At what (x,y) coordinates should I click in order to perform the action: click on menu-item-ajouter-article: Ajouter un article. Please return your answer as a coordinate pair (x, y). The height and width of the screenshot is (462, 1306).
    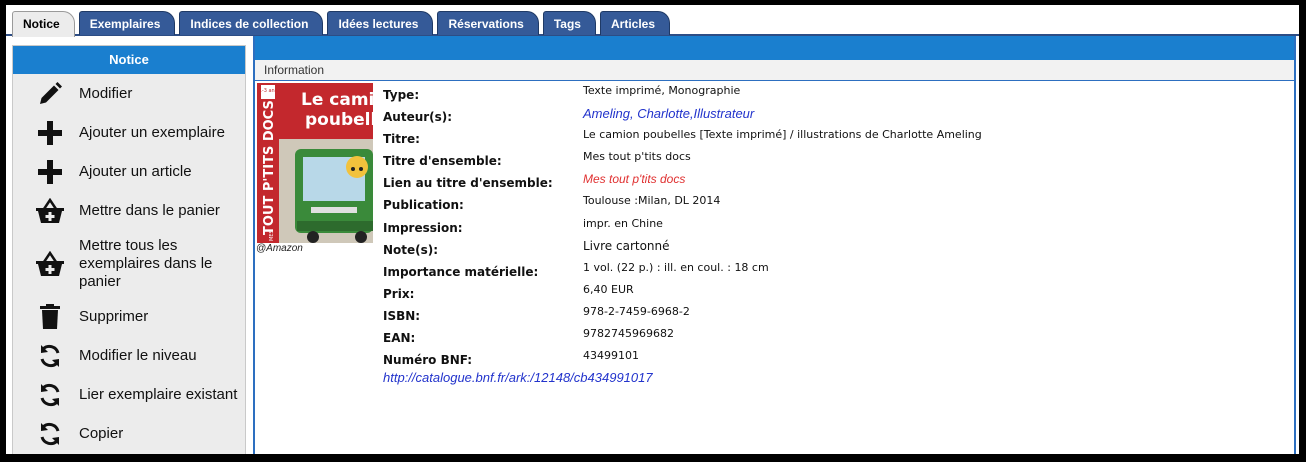
    Looking at the image, I should click on (129, 171).